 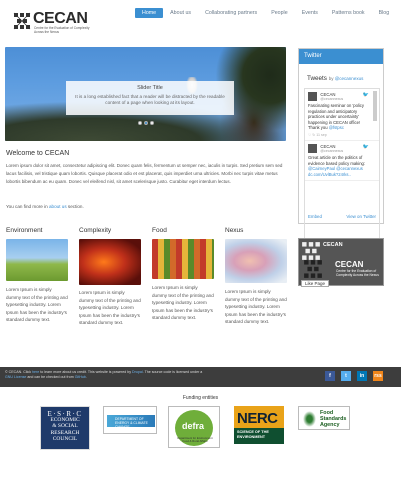 I want to click on decc-logo: DEPARTMENT OF ENERGY & CLIMATE CHANGE, so click(x=130, y=420).